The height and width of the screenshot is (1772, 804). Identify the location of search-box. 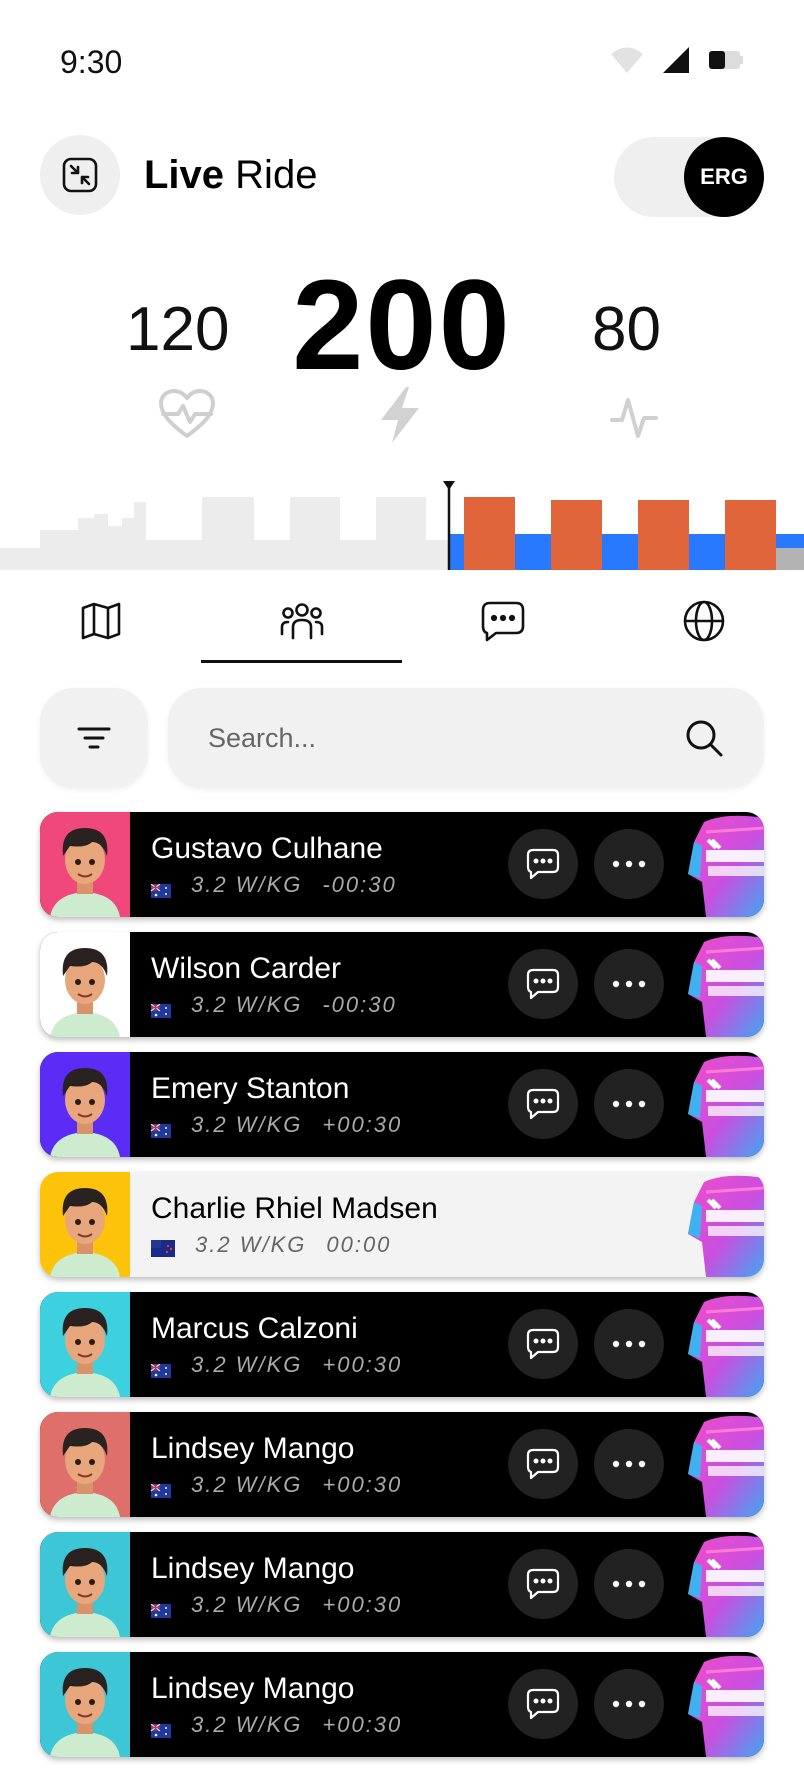
(466, 738).